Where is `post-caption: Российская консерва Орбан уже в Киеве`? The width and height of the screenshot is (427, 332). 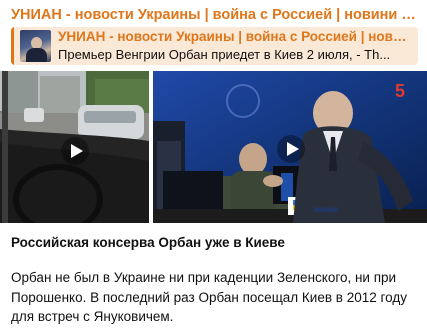
post-caption: Российская консерва Орбан уже в Киеве is located at coordinates (148, 242).